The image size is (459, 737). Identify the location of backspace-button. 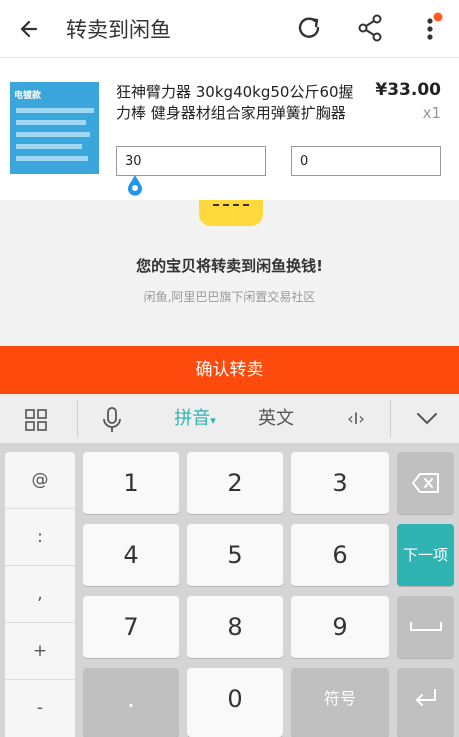
(425, 483).